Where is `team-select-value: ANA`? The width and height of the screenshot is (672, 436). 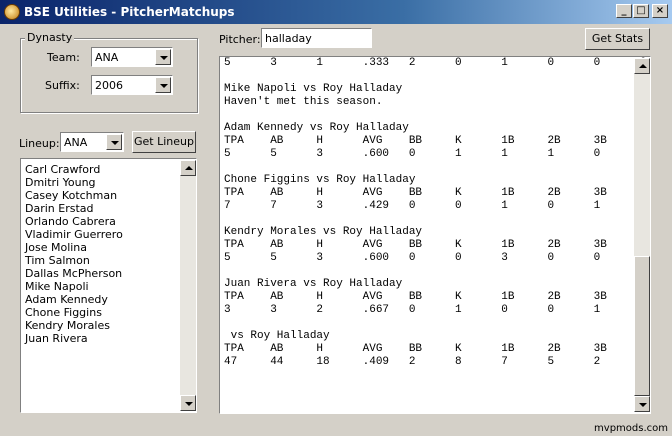 team-select-value: ANA is located at coordinates (107, 57).